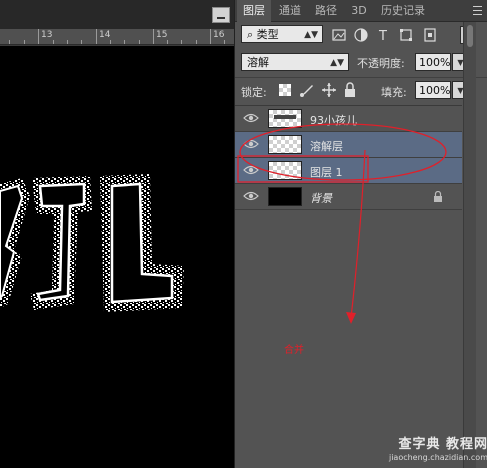 This screenshot has width=487, height=468. I want to click on lock-all-icon, so click(350, 90).